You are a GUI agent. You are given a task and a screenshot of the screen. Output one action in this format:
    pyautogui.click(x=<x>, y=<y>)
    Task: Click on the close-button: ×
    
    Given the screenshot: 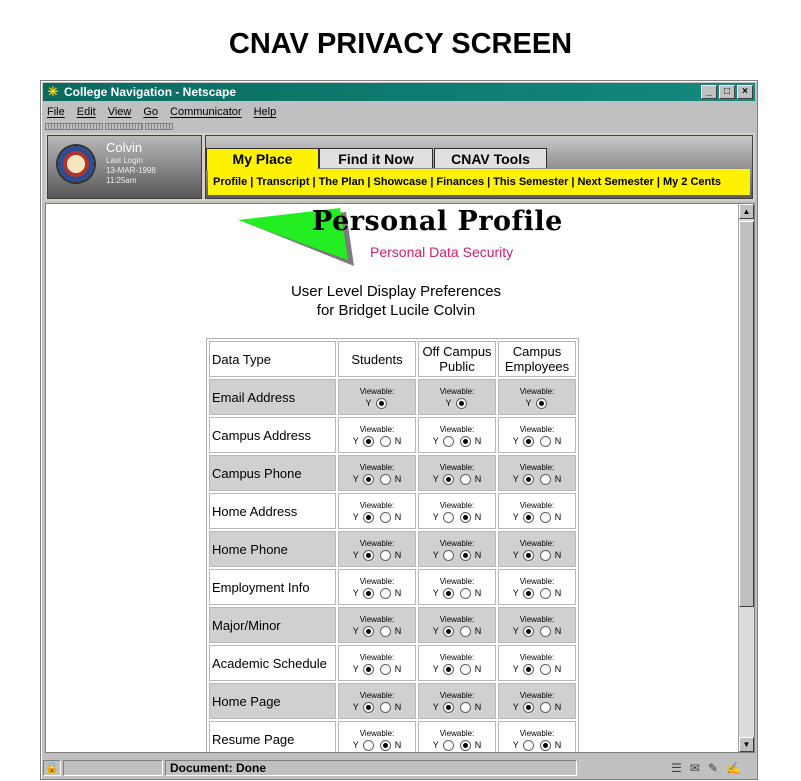 What is the action you would take?
    pyautogui.click(x=745, y=92)
    